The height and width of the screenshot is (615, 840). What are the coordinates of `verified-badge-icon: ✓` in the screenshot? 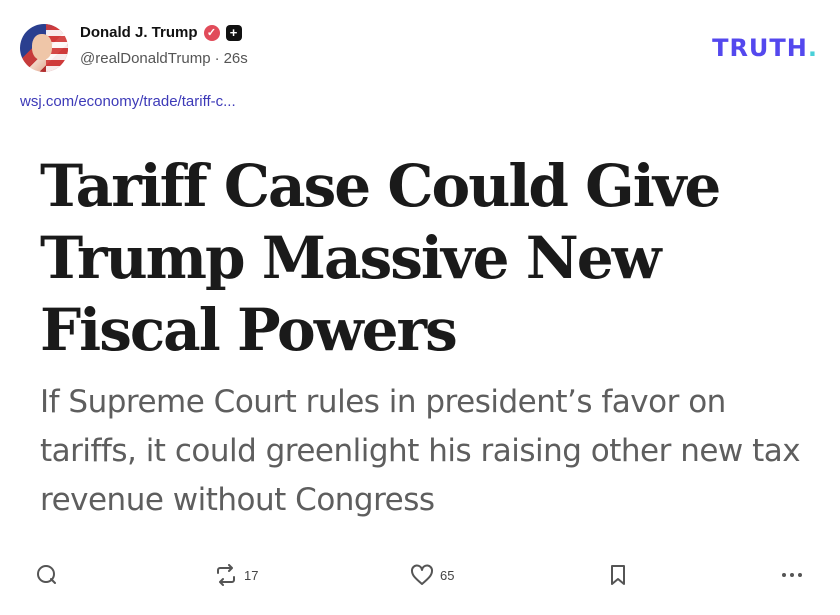 It's located at (211, 32).